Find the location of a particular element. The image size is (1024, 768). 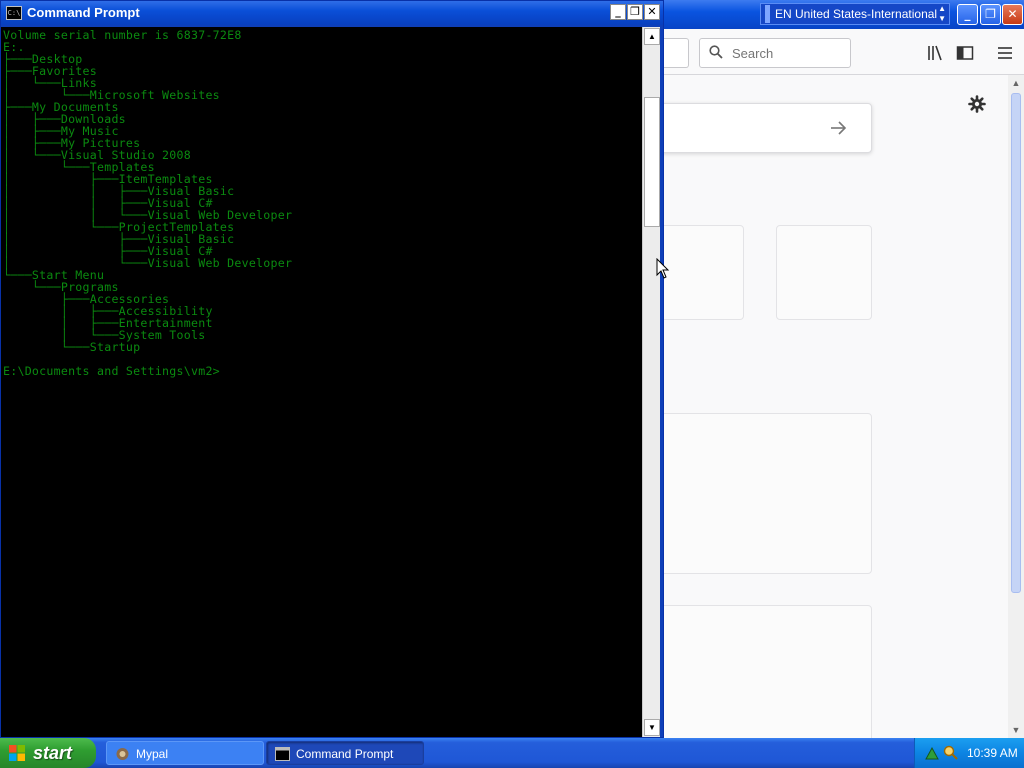

system-tray: 10:39 AM is located at coordinates (969, 753).